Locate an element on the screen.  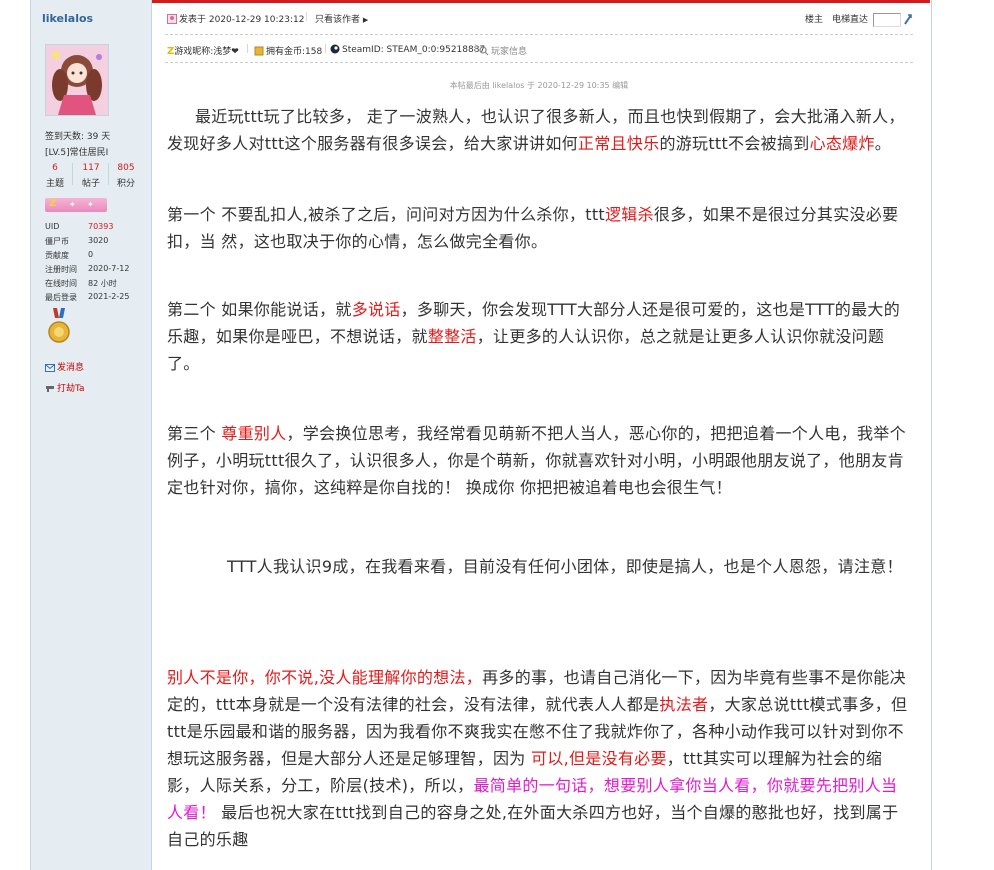
steam-id-text: SteamID: STEAM_0:0:95218887 is located at coordinates (414, 50).